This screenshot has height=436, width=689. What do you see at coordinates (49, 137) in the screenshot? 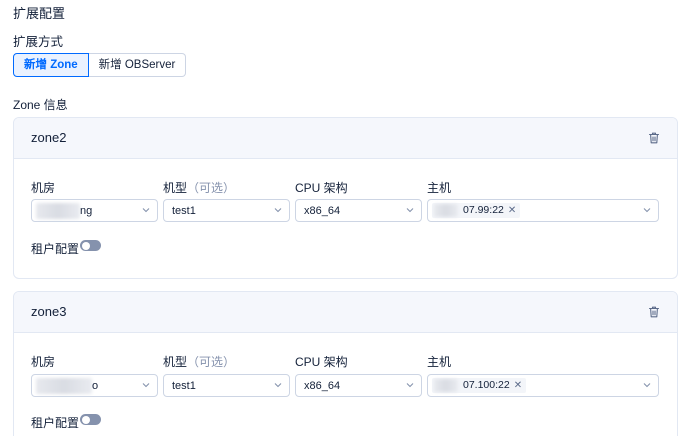
I see `zone-name: zone2` at bounding box center [49, 137].